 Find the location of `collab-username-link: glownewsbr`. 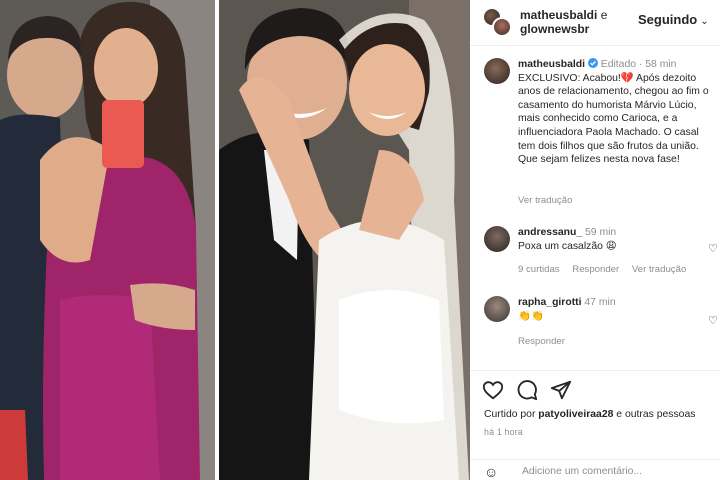

collab-username-link: glownewsbr is located at coordinates (554, 29).